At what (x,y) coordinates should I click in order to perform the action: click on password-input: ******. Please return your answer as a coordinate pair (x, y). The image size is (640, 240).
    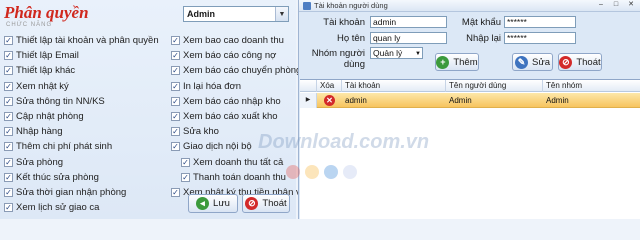
    Looking at the image, I should click on (540, 22).